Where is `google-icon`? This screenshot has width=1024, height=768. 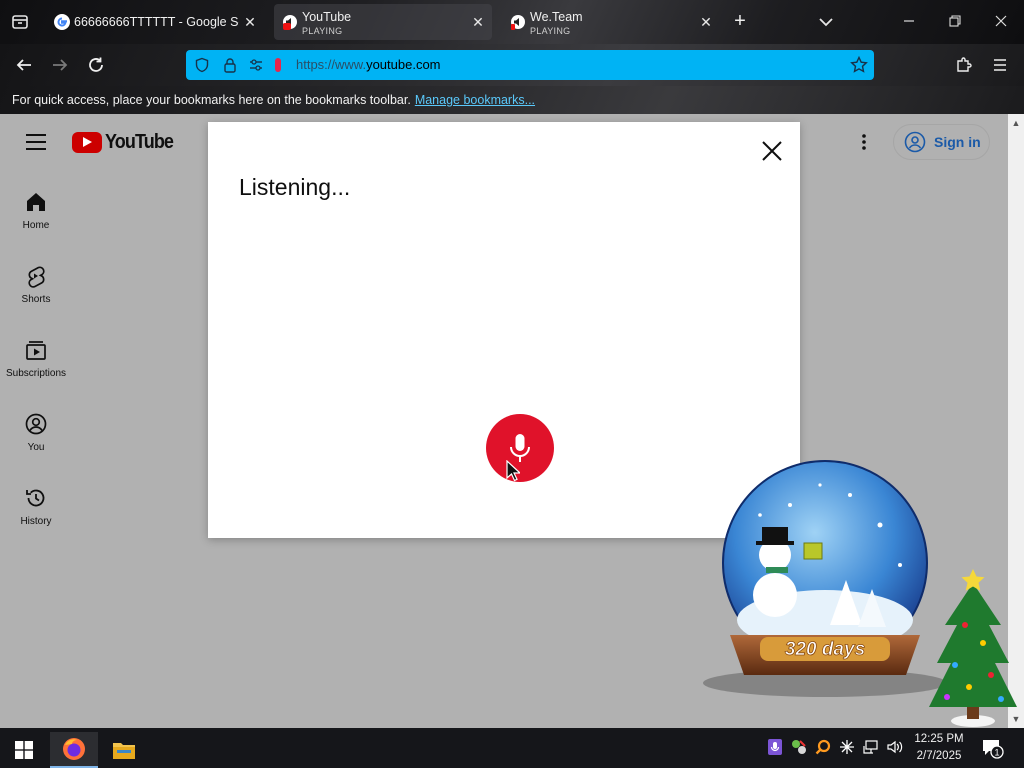 google-icon is located at coordinates (62, 22).